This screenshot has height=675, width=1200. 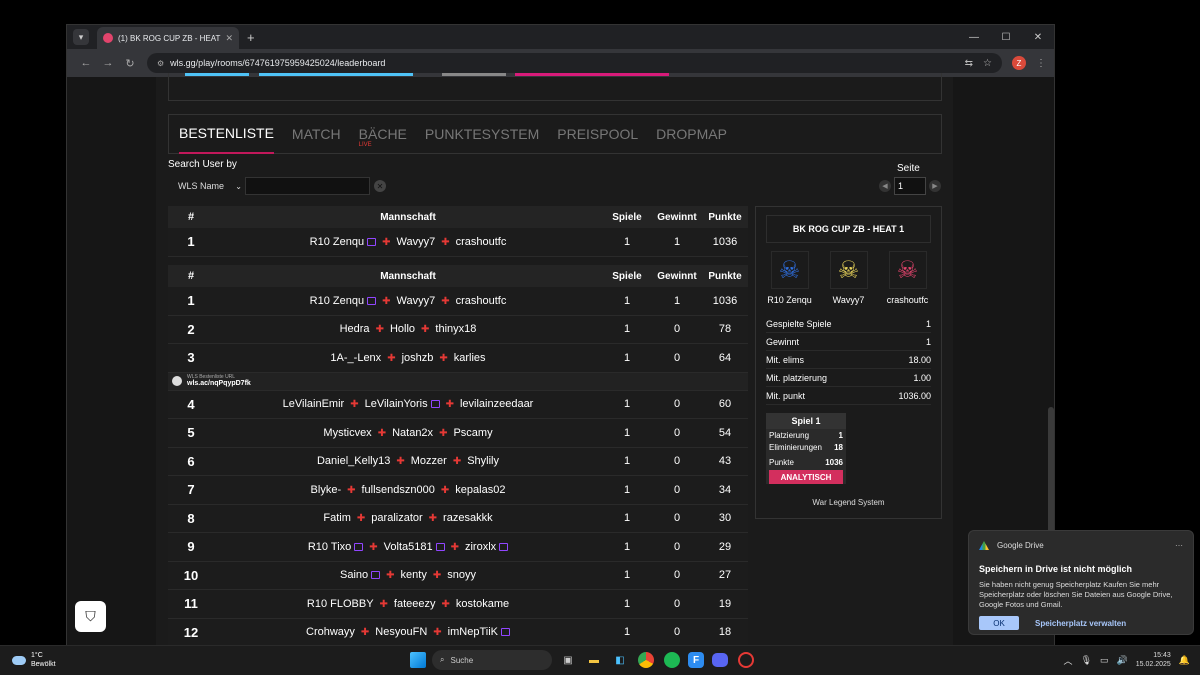 I want to click on menu-kebab-icon: ⋮, so click(x=1041, y=63).